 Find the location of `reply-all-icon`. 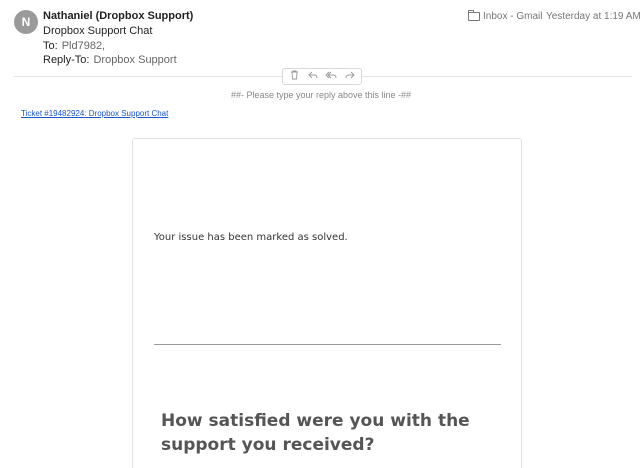

reply-all-icon is located at coordinates (331, 77).